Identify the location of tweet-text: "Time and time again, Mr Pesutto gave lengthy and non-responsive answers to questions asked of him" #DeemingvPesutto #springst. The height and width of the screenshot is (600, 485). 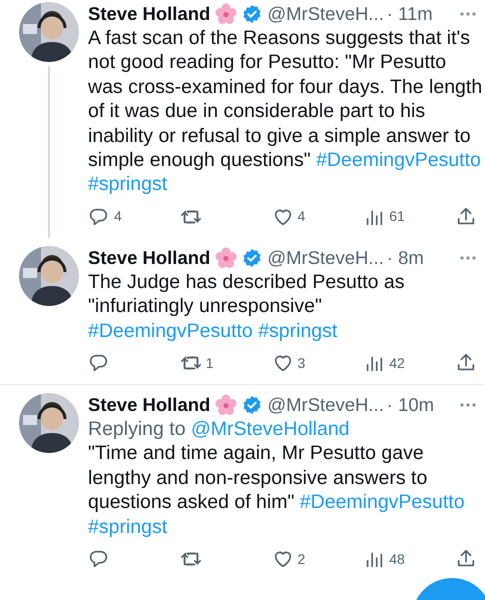
(277, 490).